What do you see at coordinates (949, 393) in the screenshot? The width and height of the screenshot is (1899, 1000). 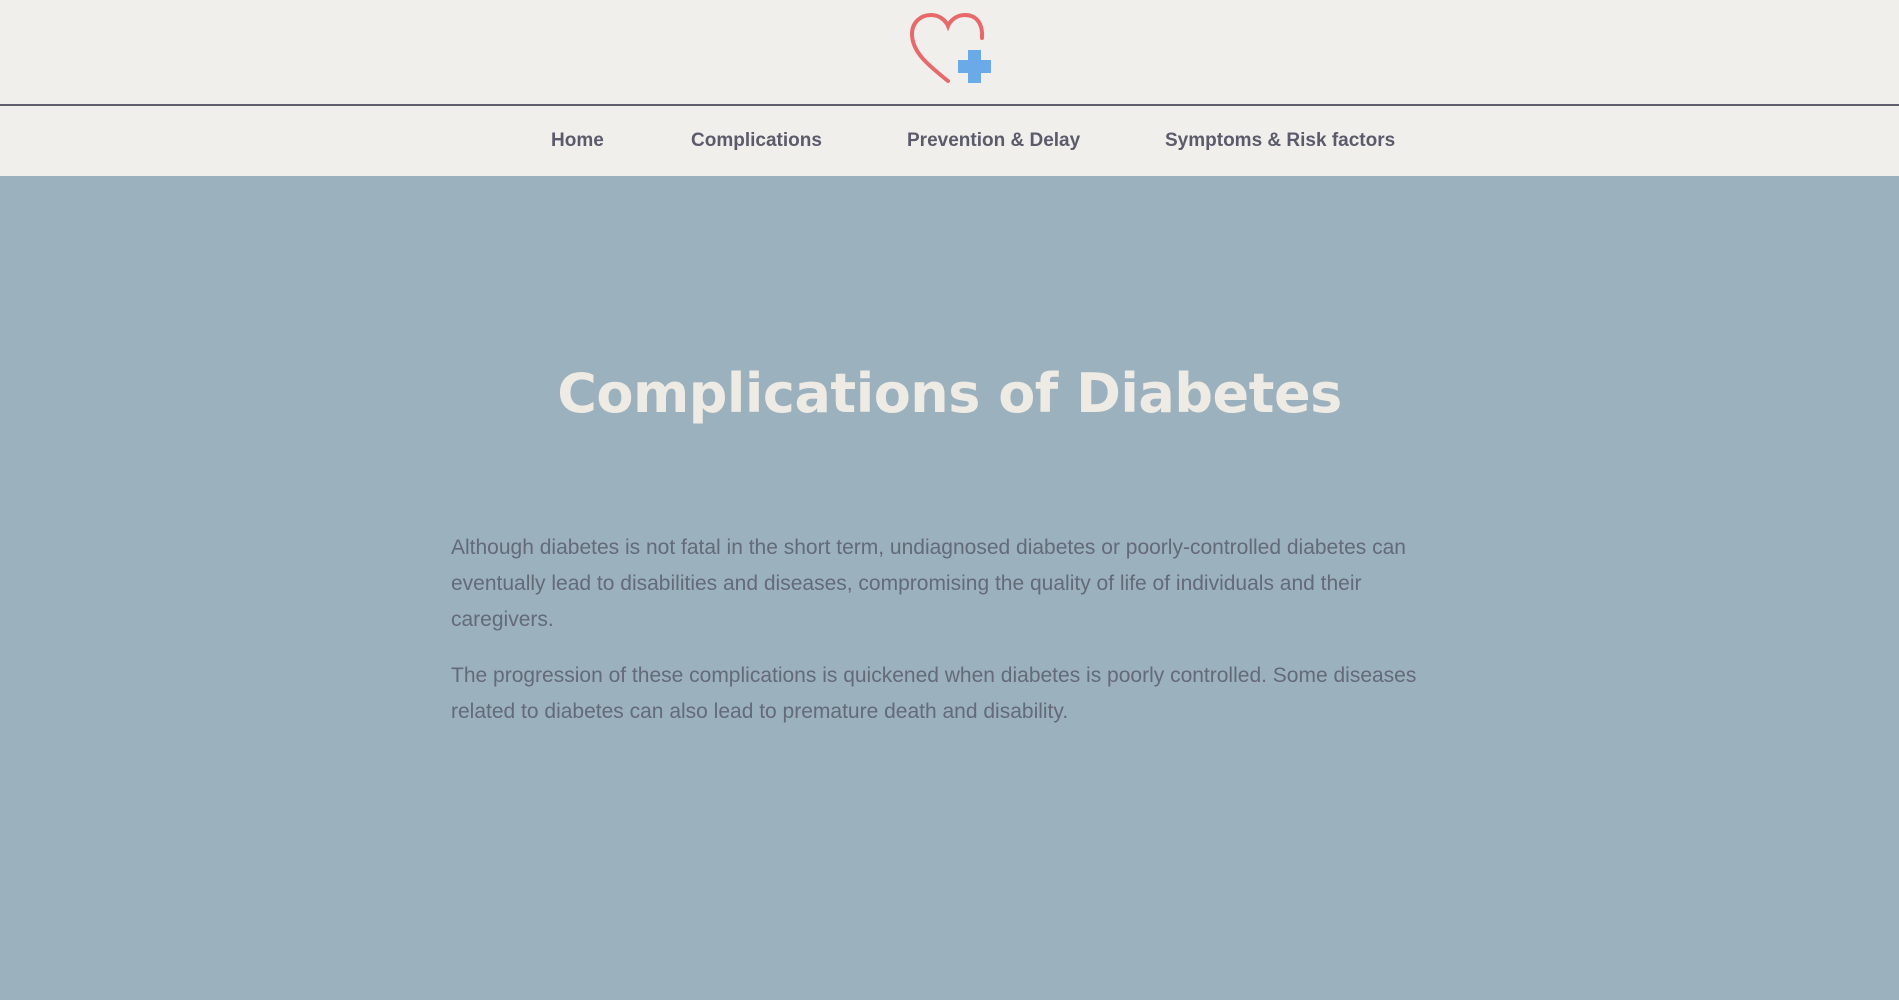 I see `page-title: Complications of Diabetes` at bounding box center [949, 393].